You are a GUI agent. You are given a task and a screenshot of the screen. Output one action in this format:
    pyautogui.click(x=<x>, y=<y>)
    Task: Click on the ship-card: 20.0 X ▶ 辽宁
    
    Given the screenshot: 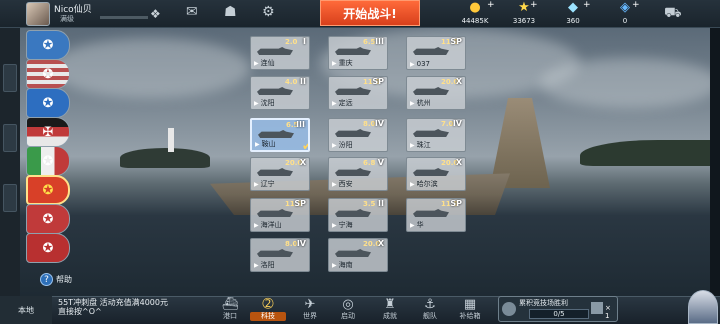 What is the action you would take?
    pyautogui.click(x=280, y=174)
    